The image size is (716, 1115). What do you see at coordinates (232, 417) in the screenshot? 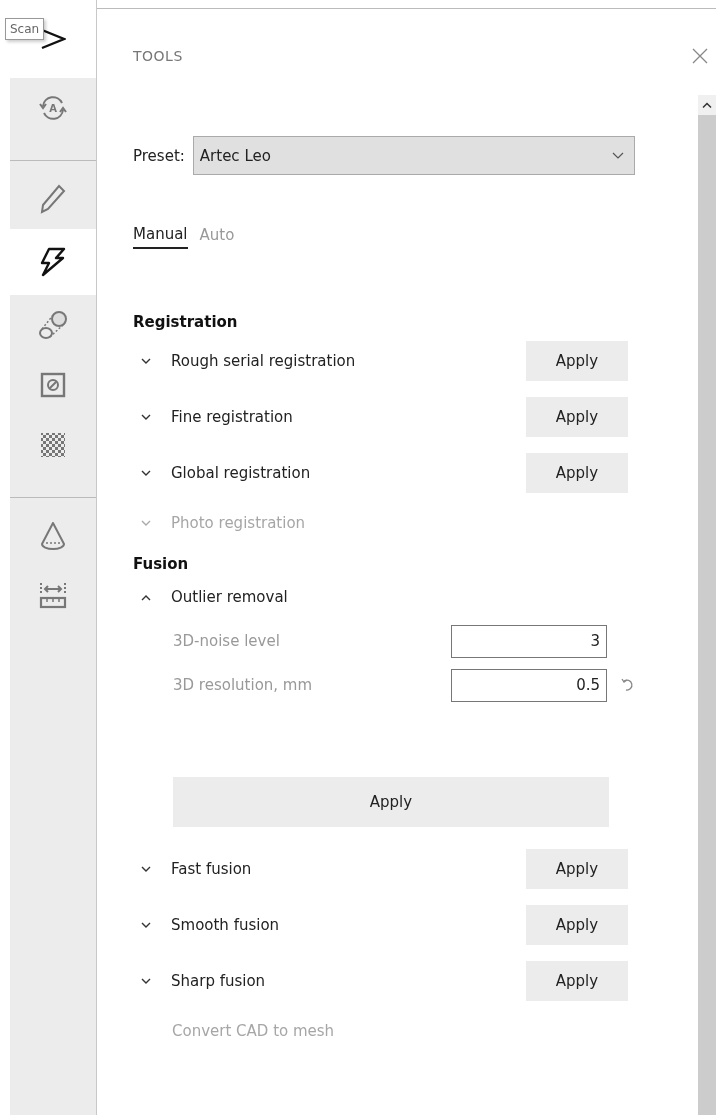
I see `tool-label: Fine registration` at bounding box center [232, 417].